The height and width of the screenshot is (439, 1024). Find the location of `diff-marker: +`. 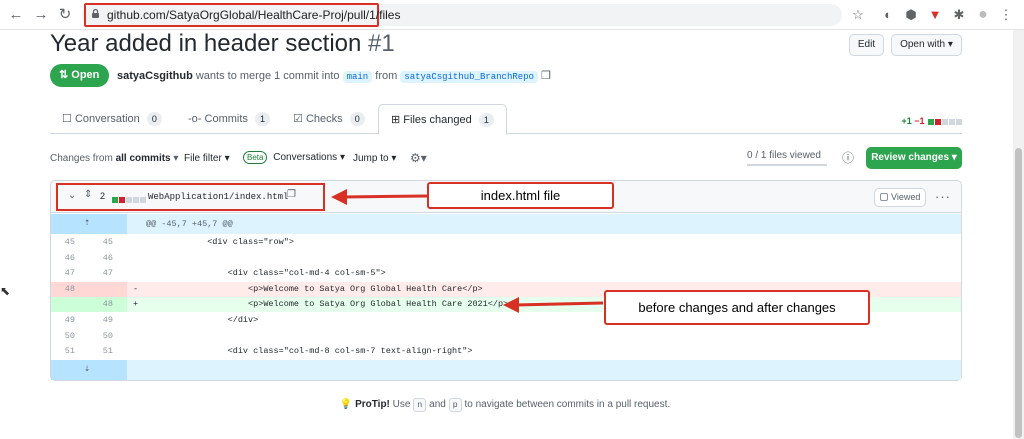

diff-marker: + is located at coordinates (136, 304).